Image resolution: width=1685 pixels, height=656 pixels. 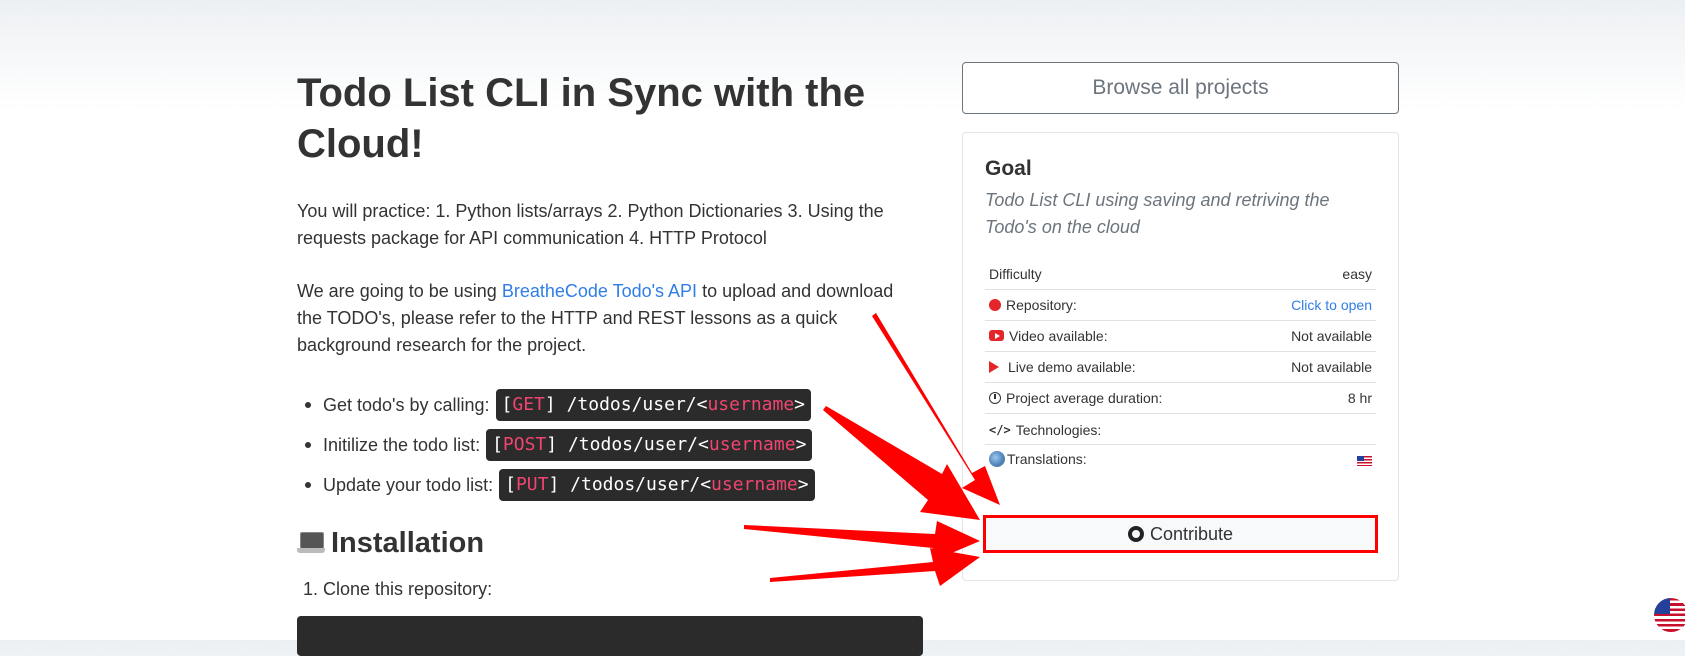 I want to click on annotation-arrows, so click(x=872, y=449).